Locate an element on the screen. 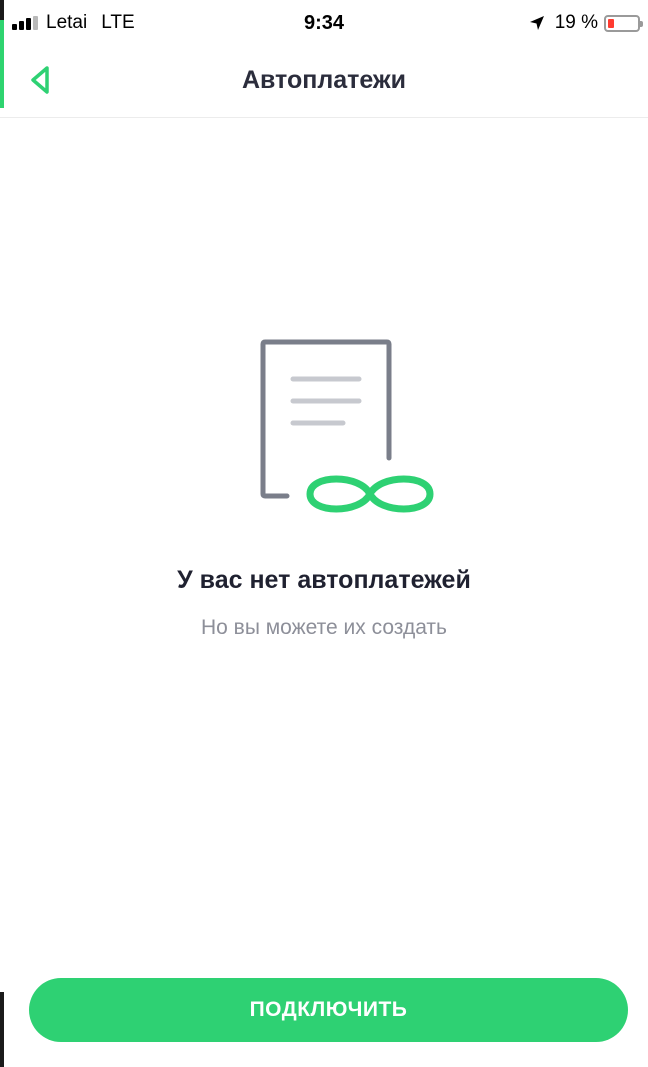 This screenshot has width=648, height=1067. nav-bar: Автоплатежи is located at coordinates (324, 82).